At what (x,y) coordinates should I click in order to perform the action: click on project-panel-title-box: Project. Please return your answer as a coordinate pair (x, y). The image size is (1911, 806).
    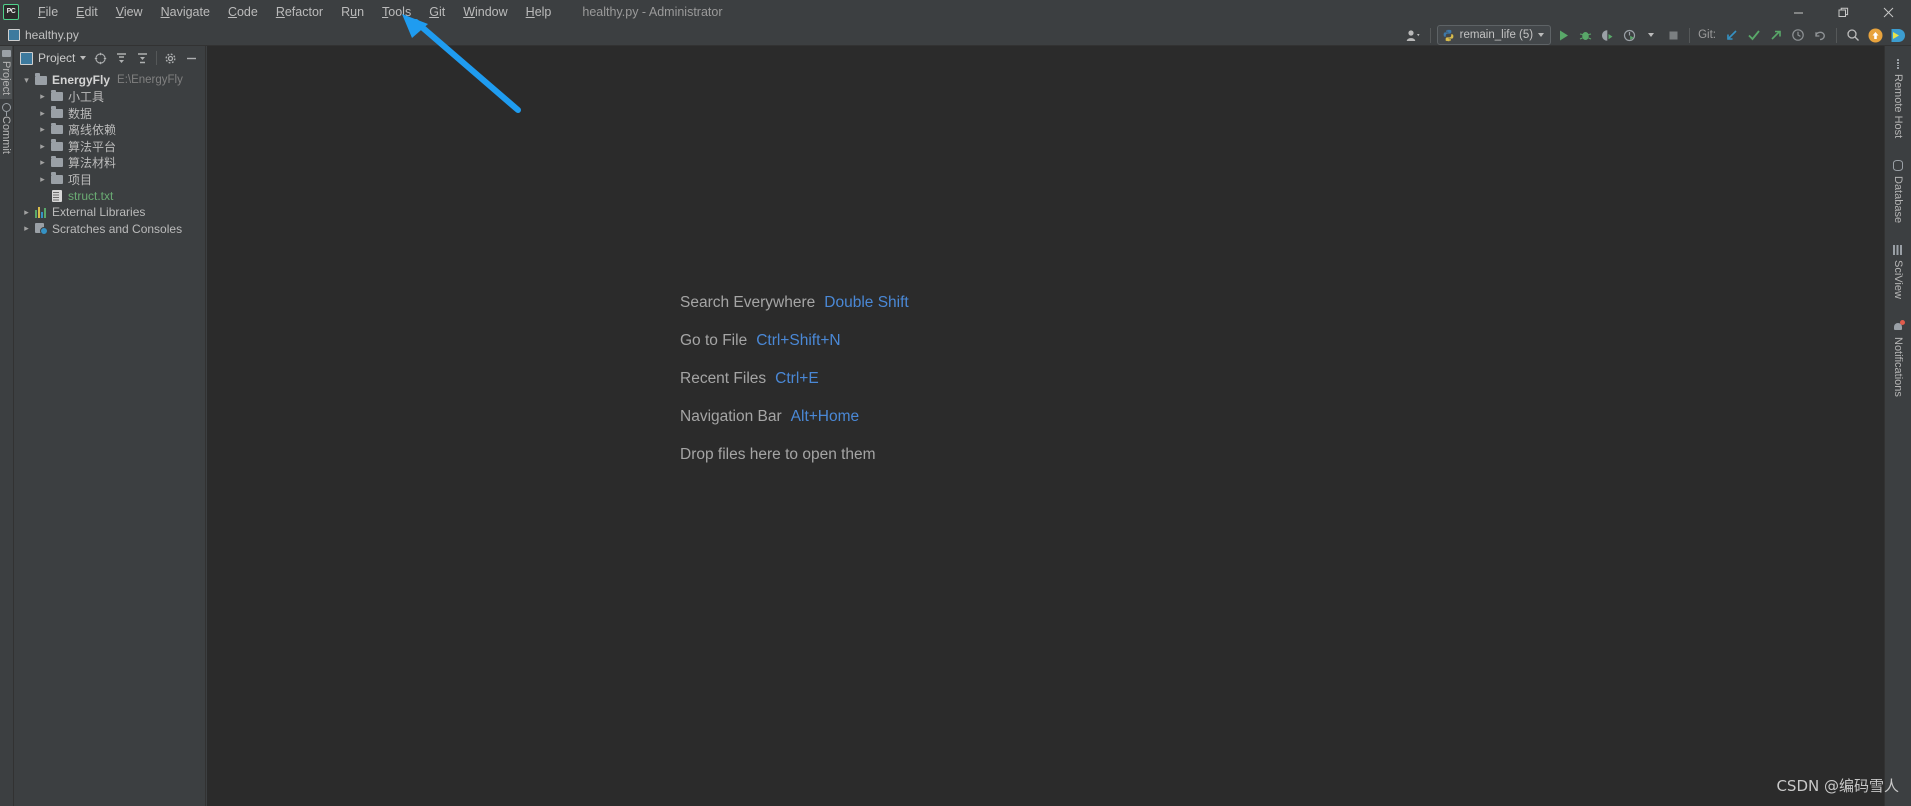
    Looking at the image, I should click on (53, 58).